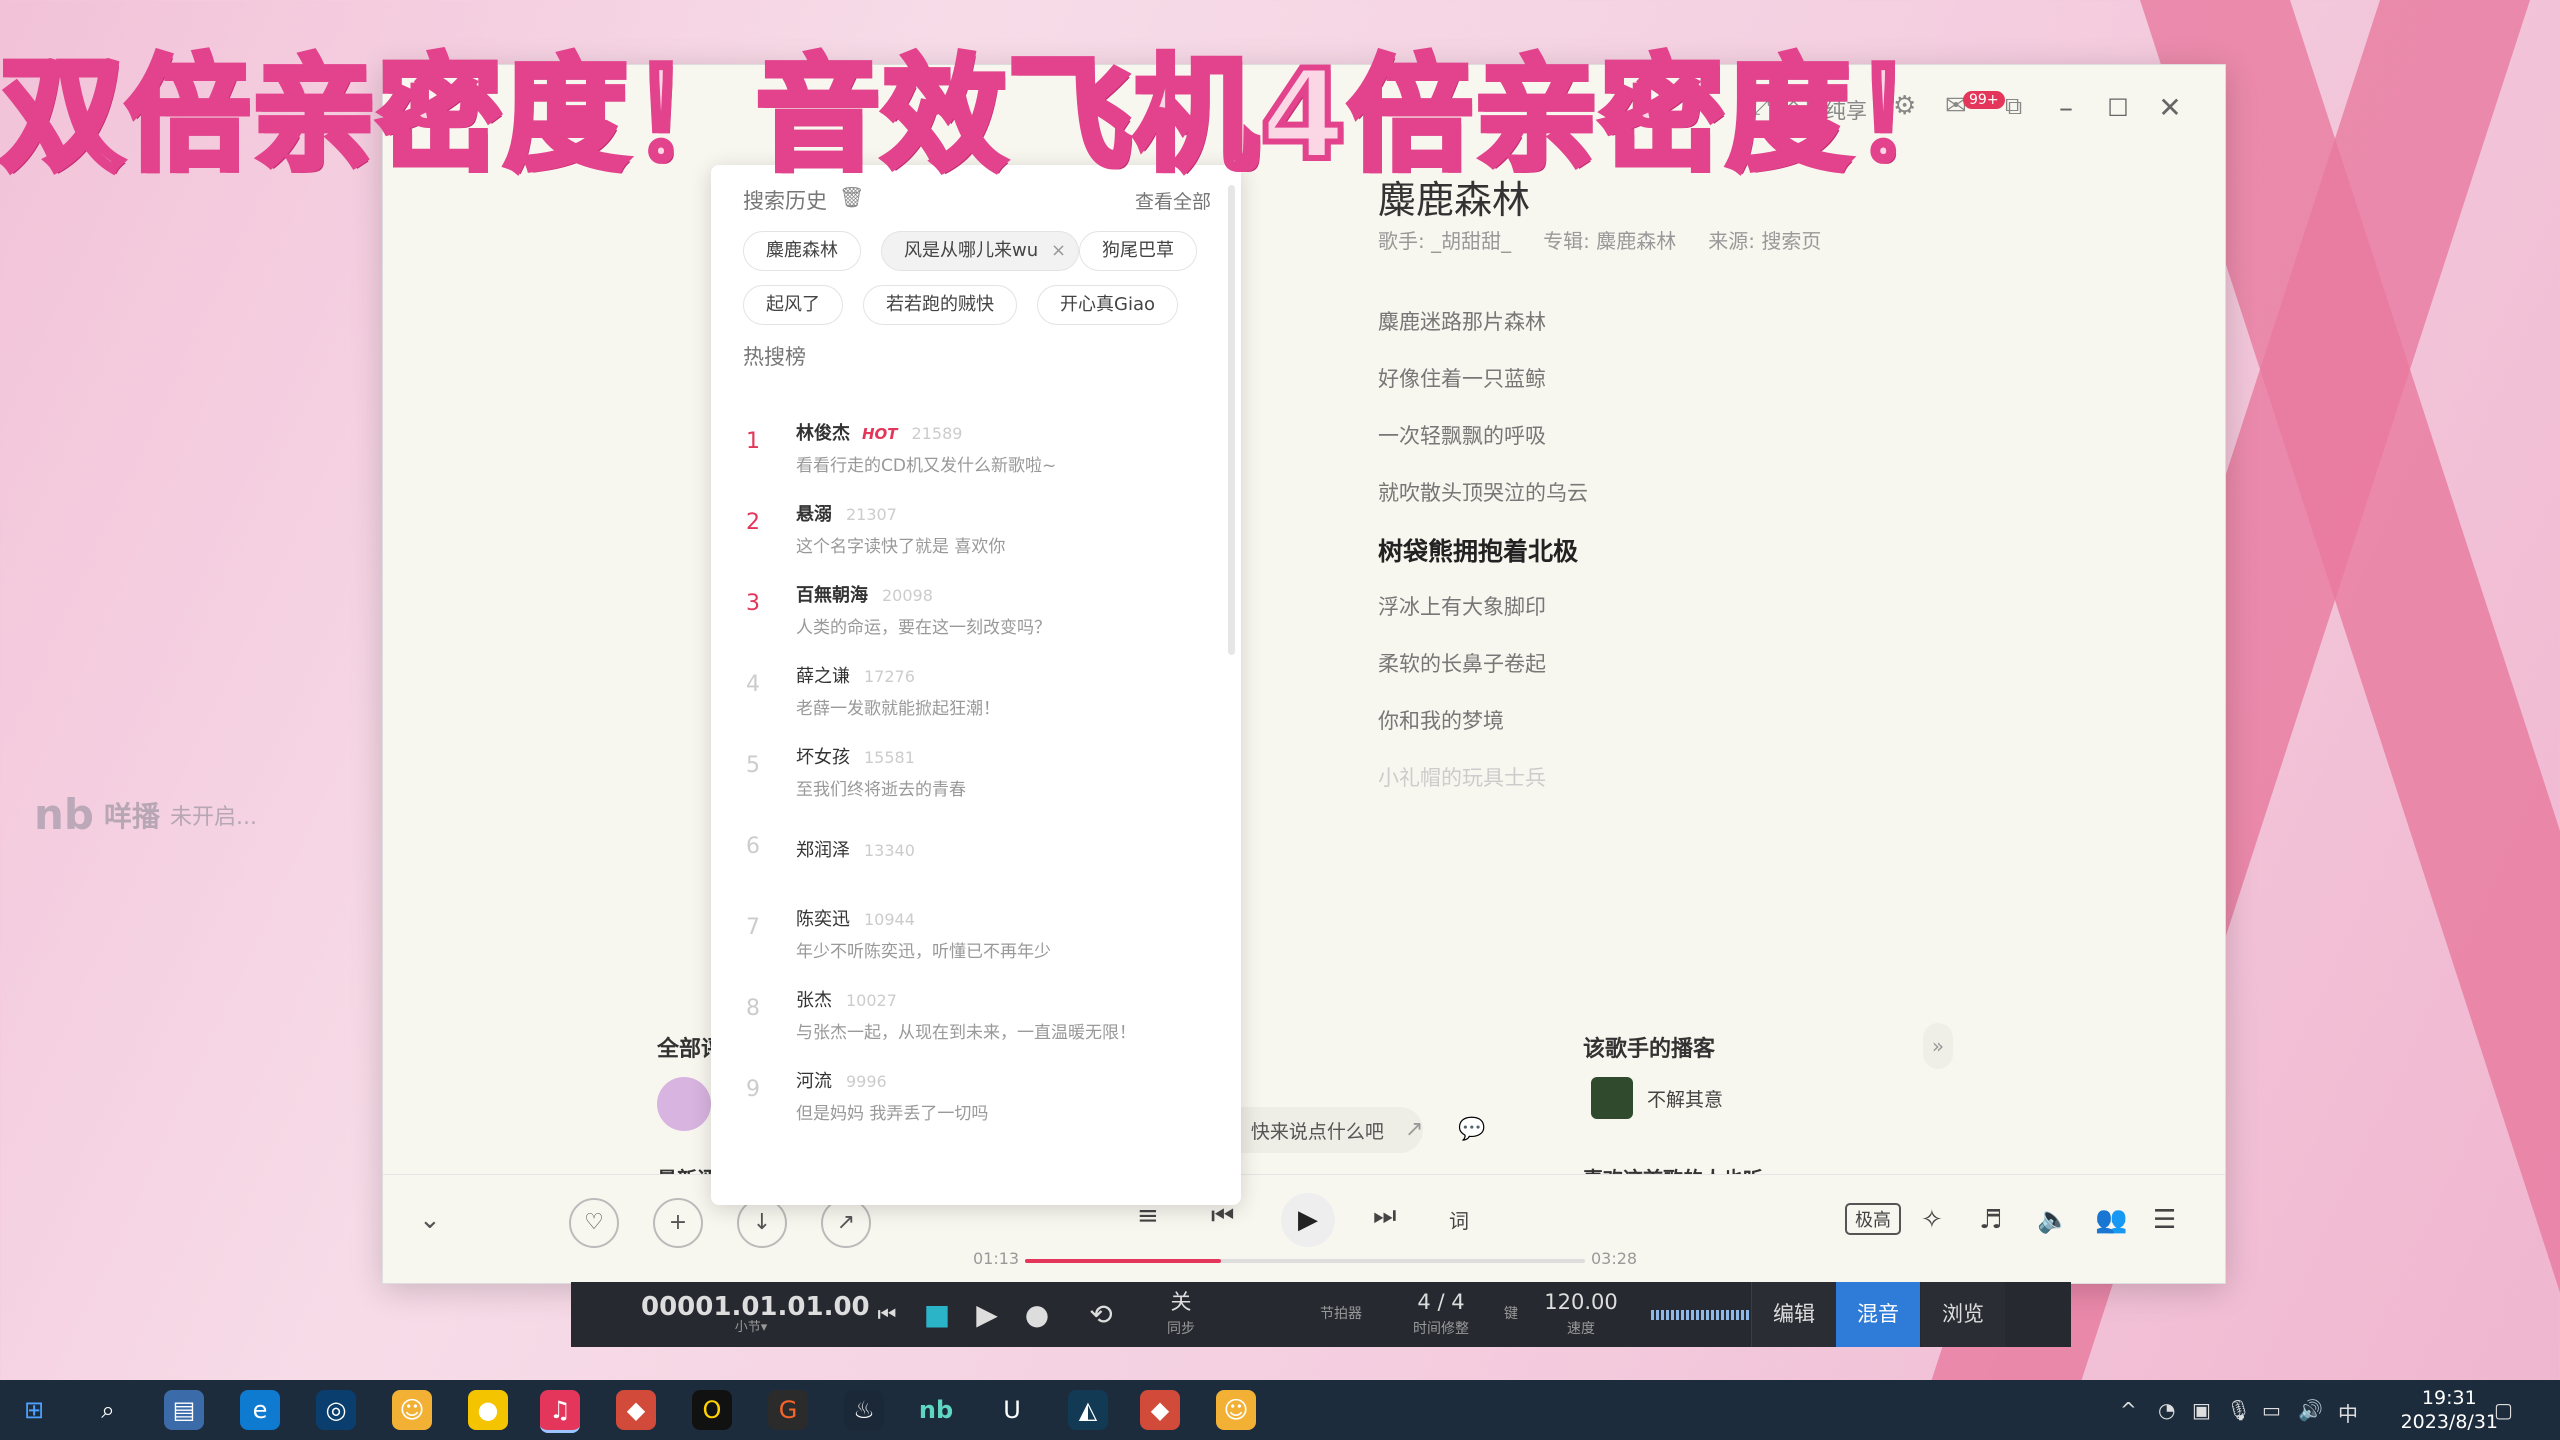  Describe the element at coordinates (2271, 1410) in the screenshot. I see `network-icon: ▭` at that location.